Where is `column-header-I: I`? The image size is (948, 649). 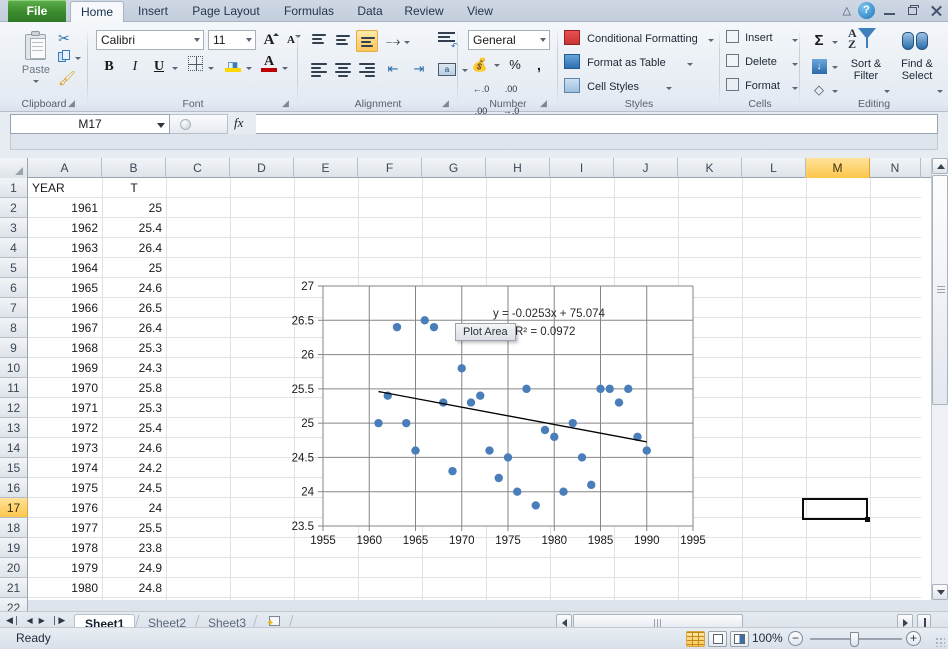
column-header-I: I is located at coordinates (582, 168).